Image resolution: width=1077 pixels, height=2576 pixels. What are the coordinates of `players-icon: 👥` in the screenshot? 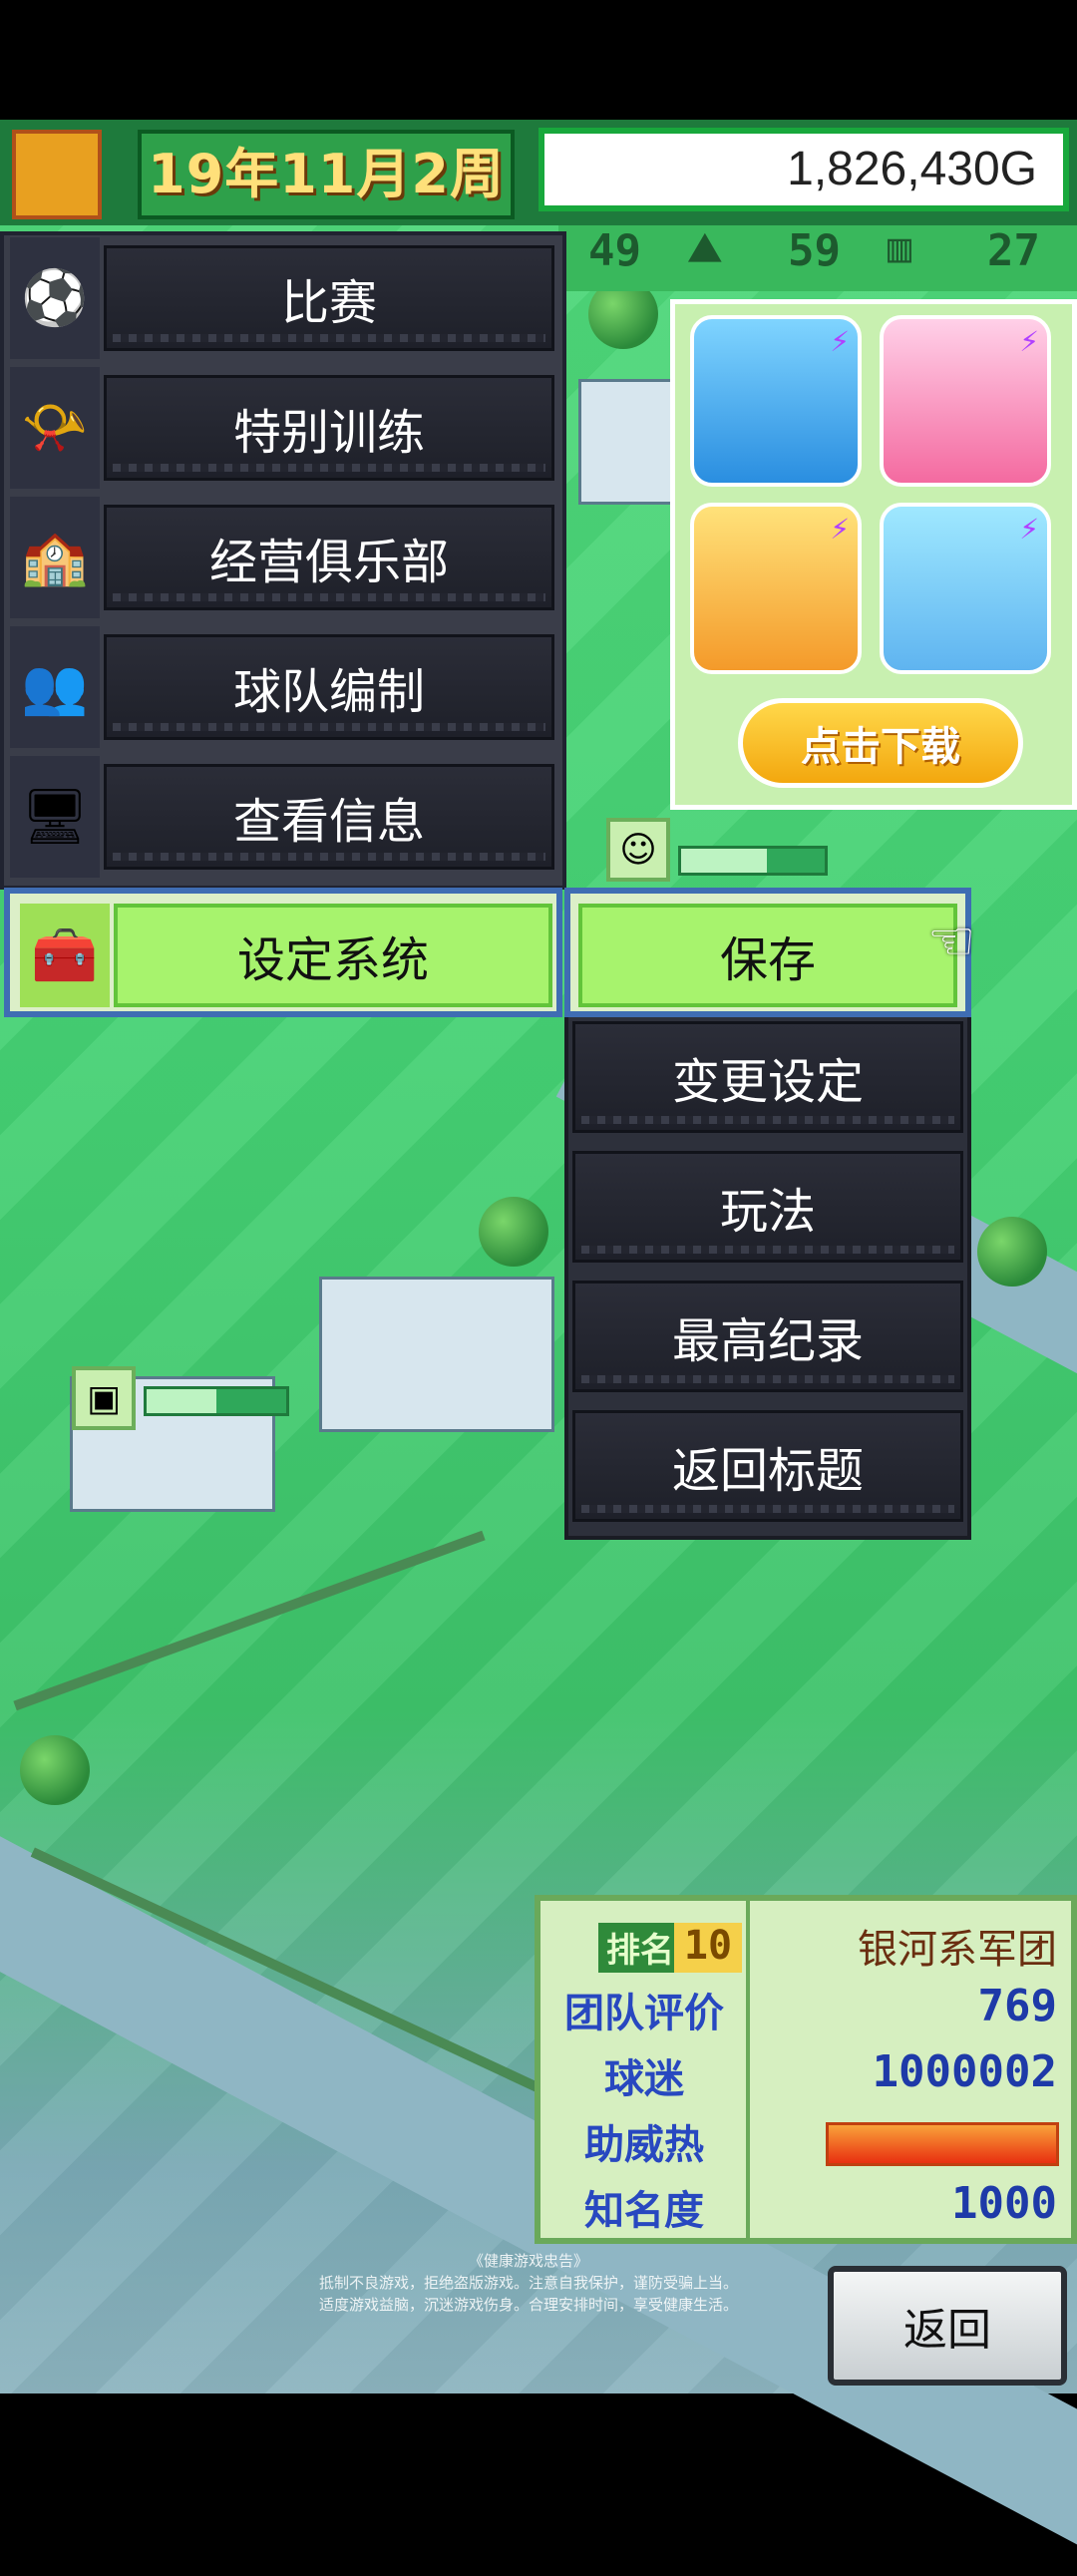 It's located at (55, 687).